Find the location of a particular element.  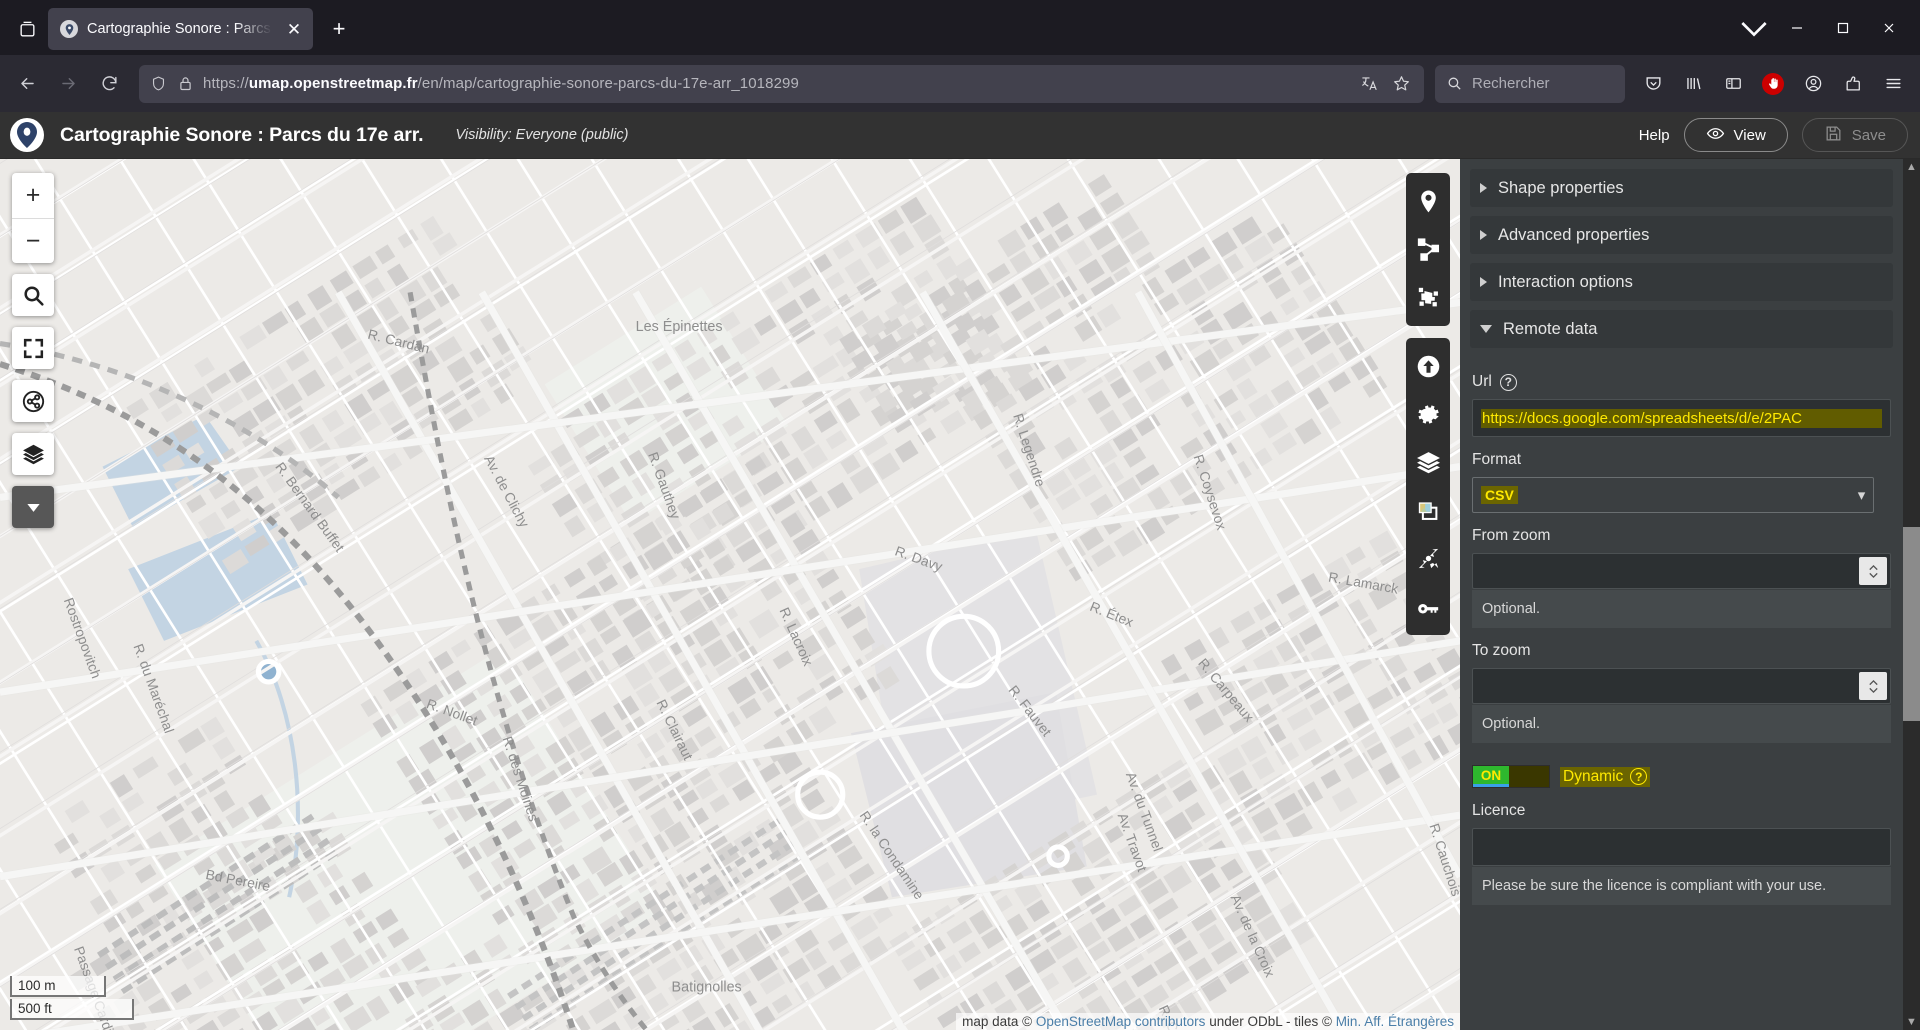

change-tilelayers-icon is located at coordinates (1428, 510).